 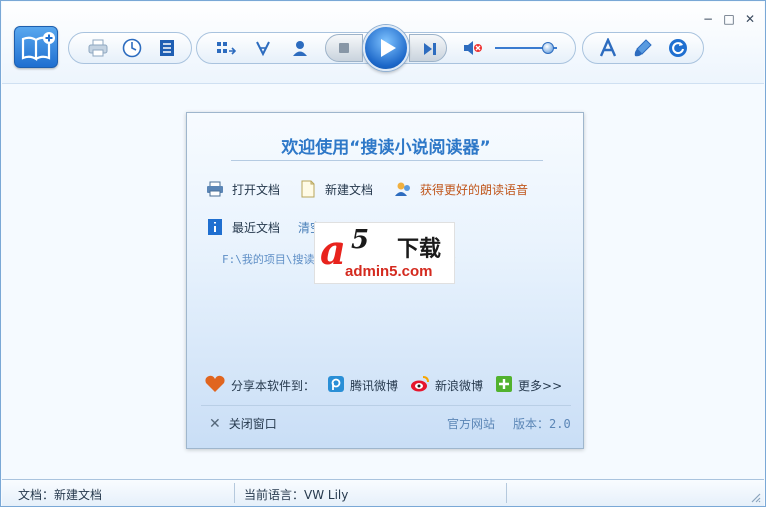 I want to click on share-tencent-link: 腾讯微博, so click(x=362, y=385).